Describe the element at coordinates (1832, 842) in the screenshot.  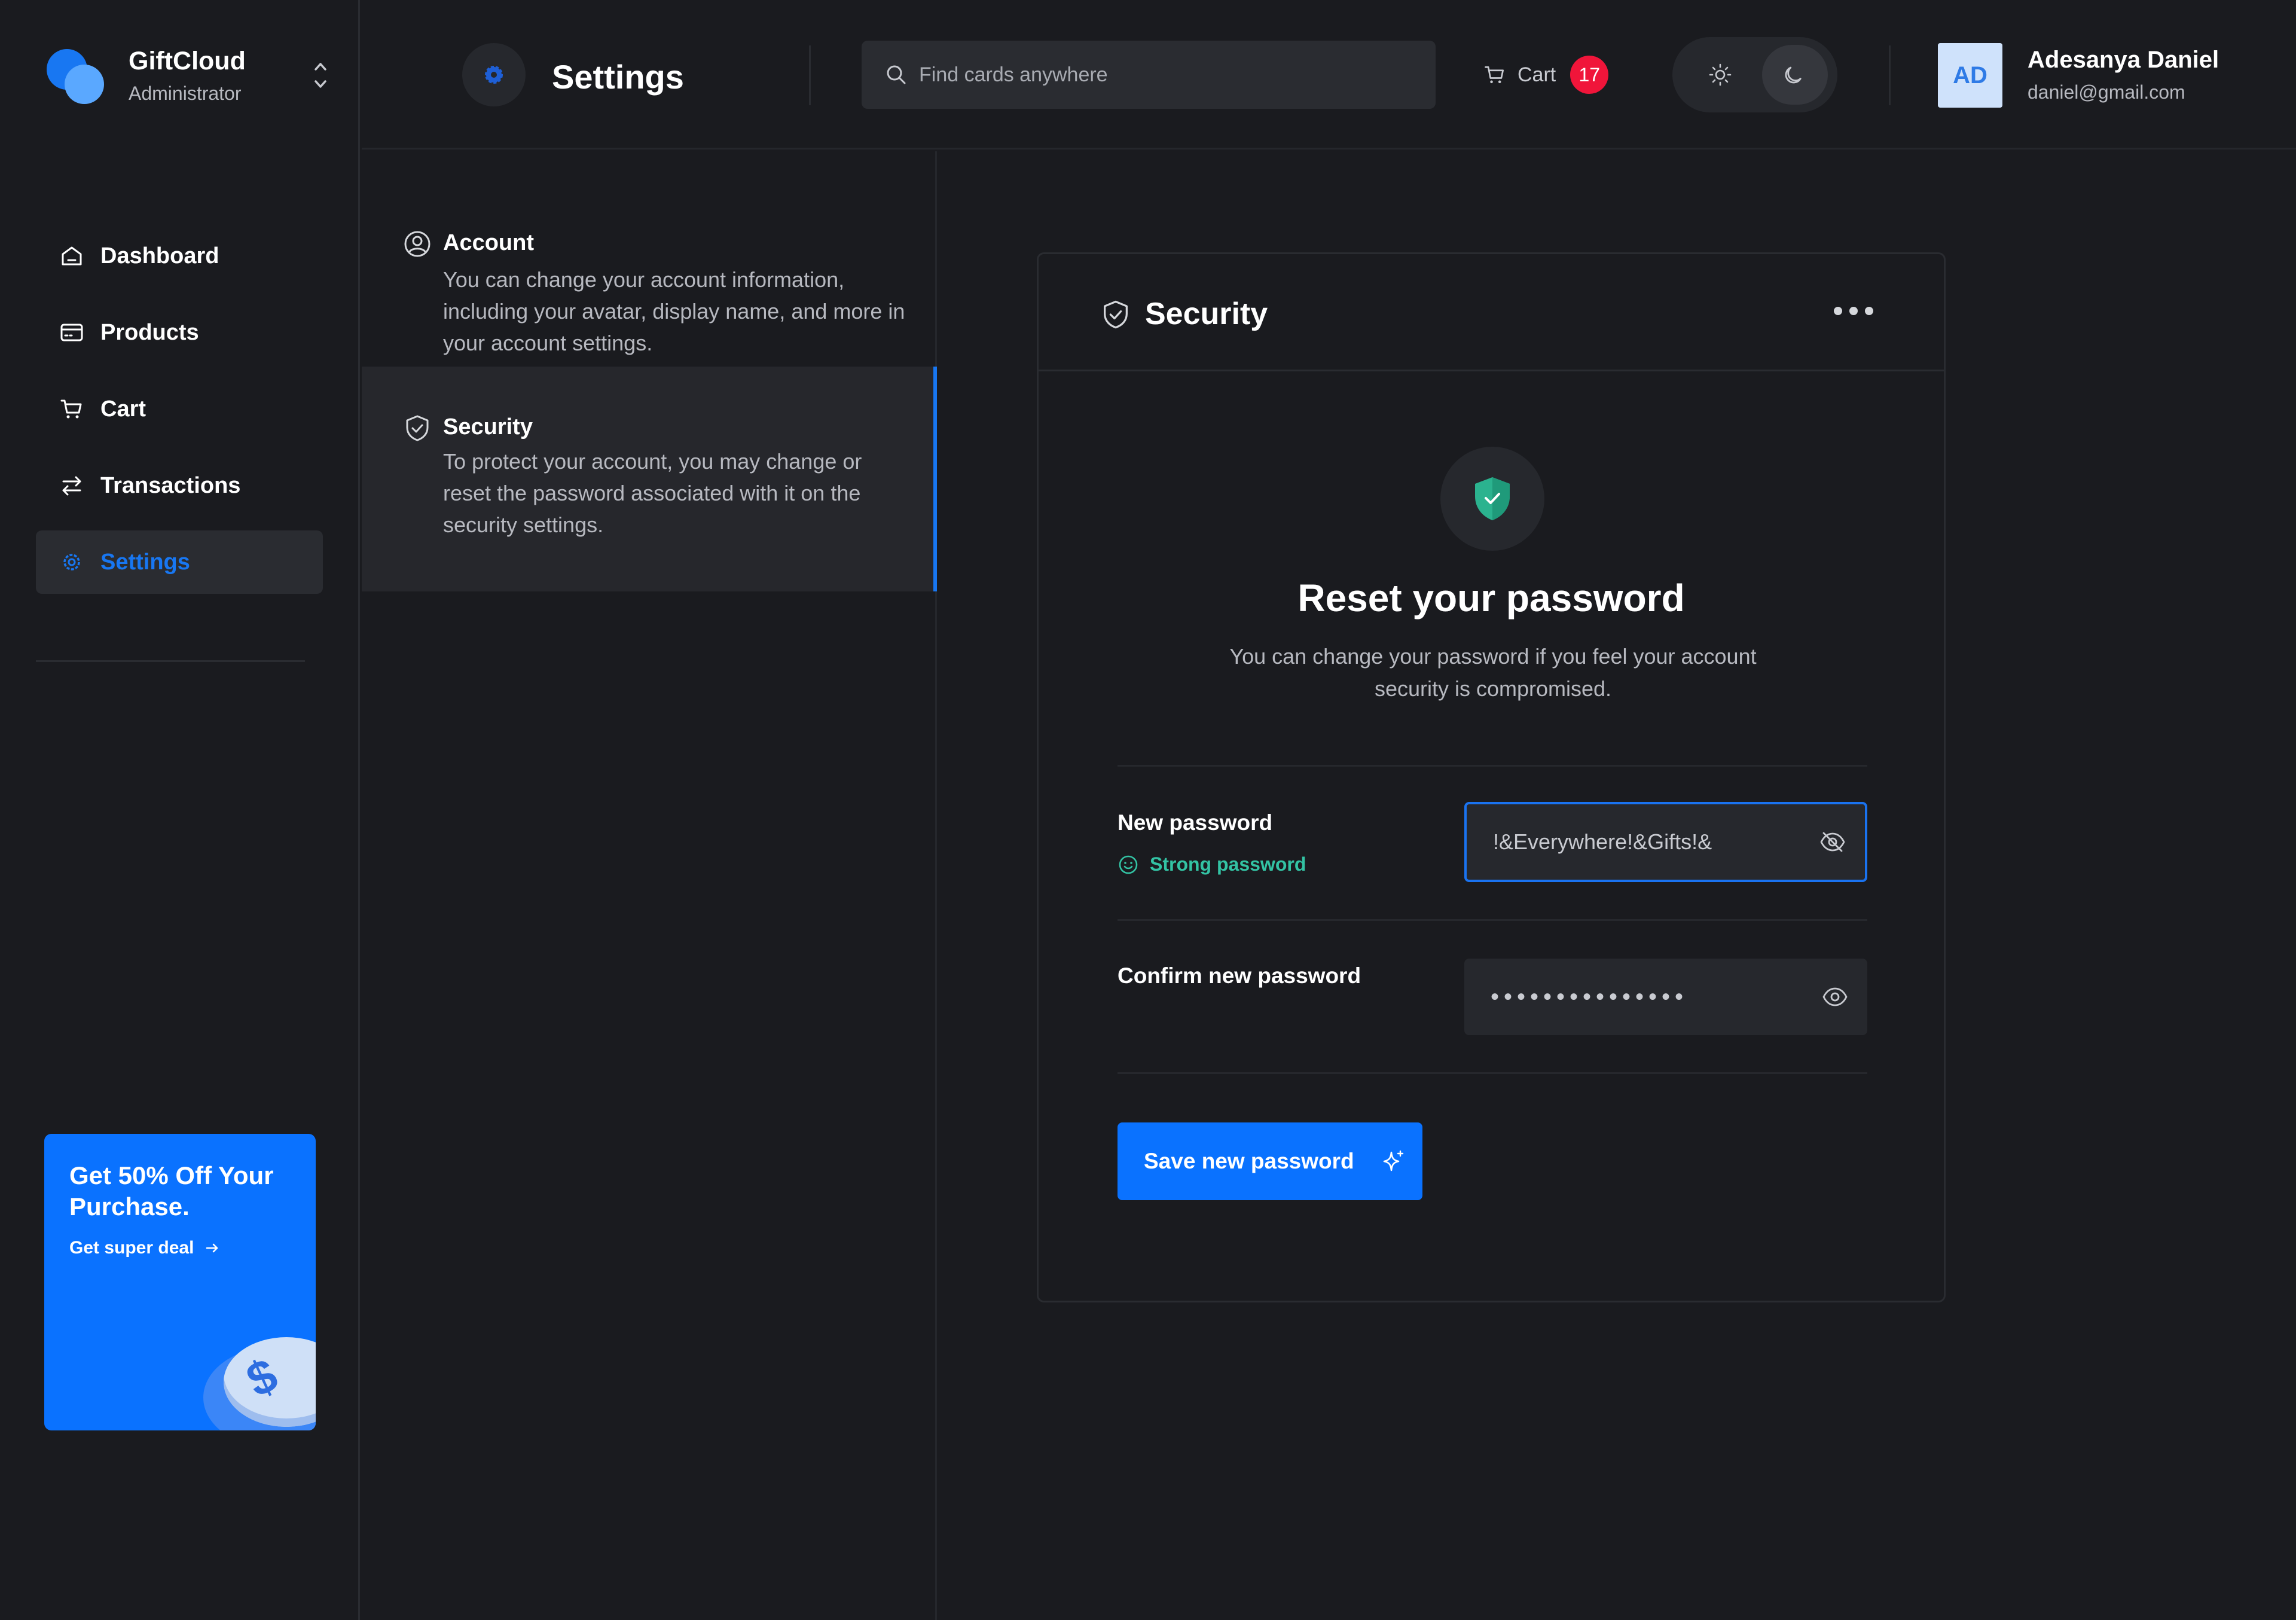
I see `eye-off-icon` at that location.